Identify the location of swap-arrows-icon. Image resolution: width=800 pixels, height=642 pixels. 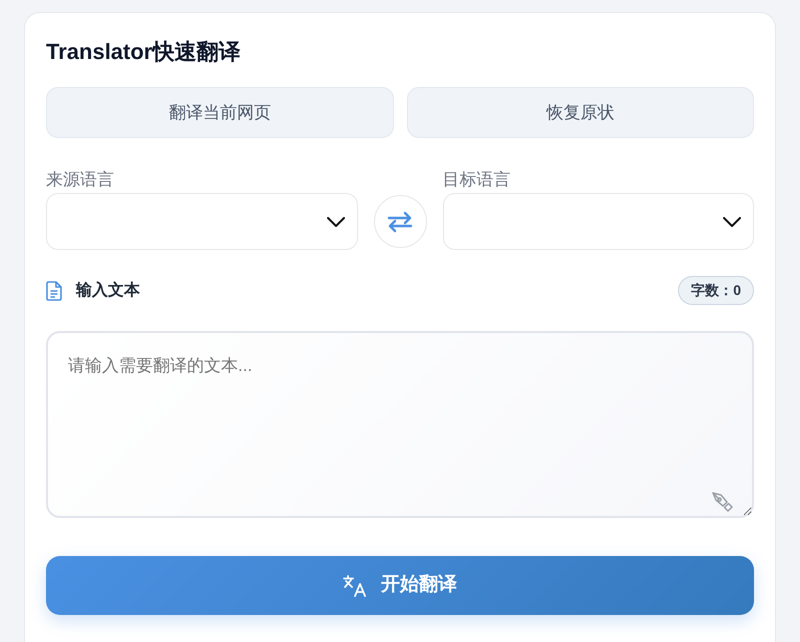
(400, 221).